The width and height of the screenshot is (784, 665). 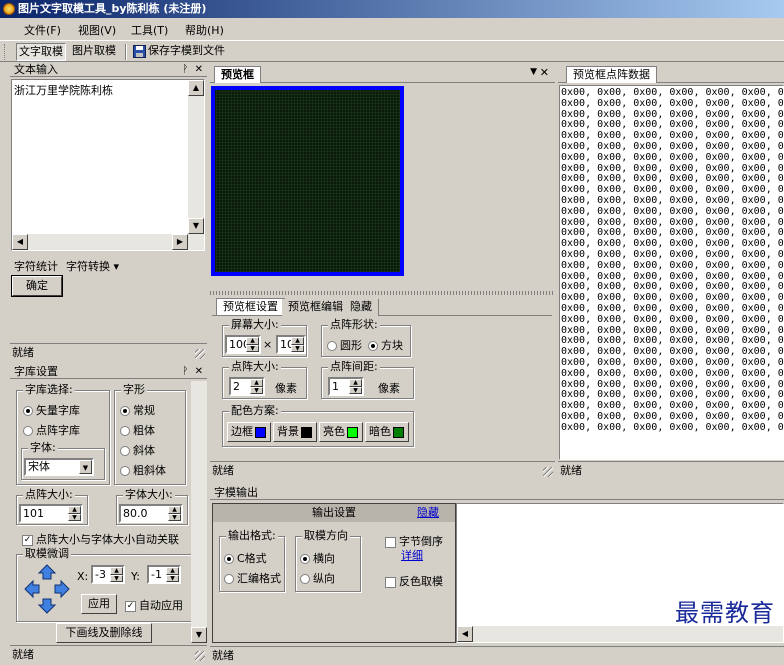 What do you see at coordinates (108, 165) in the screenshot?
I see `text-input-area: 浙江万里学院陈利栋 ▲ ▼ ◀ ▶` at bounding box center [108, 165].